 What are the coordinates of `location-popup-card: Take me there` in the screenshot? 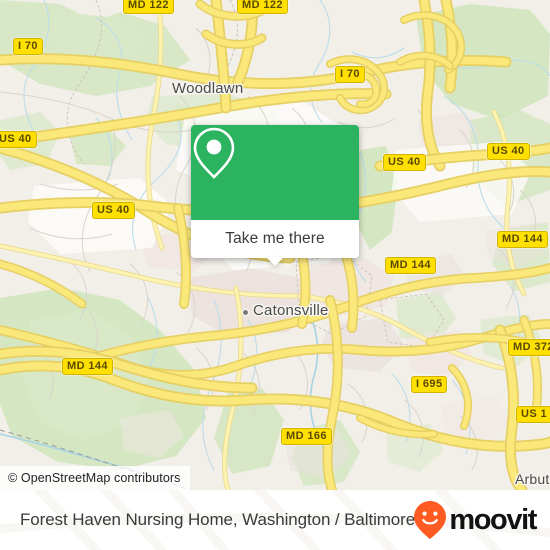 It's located at (275, 195).